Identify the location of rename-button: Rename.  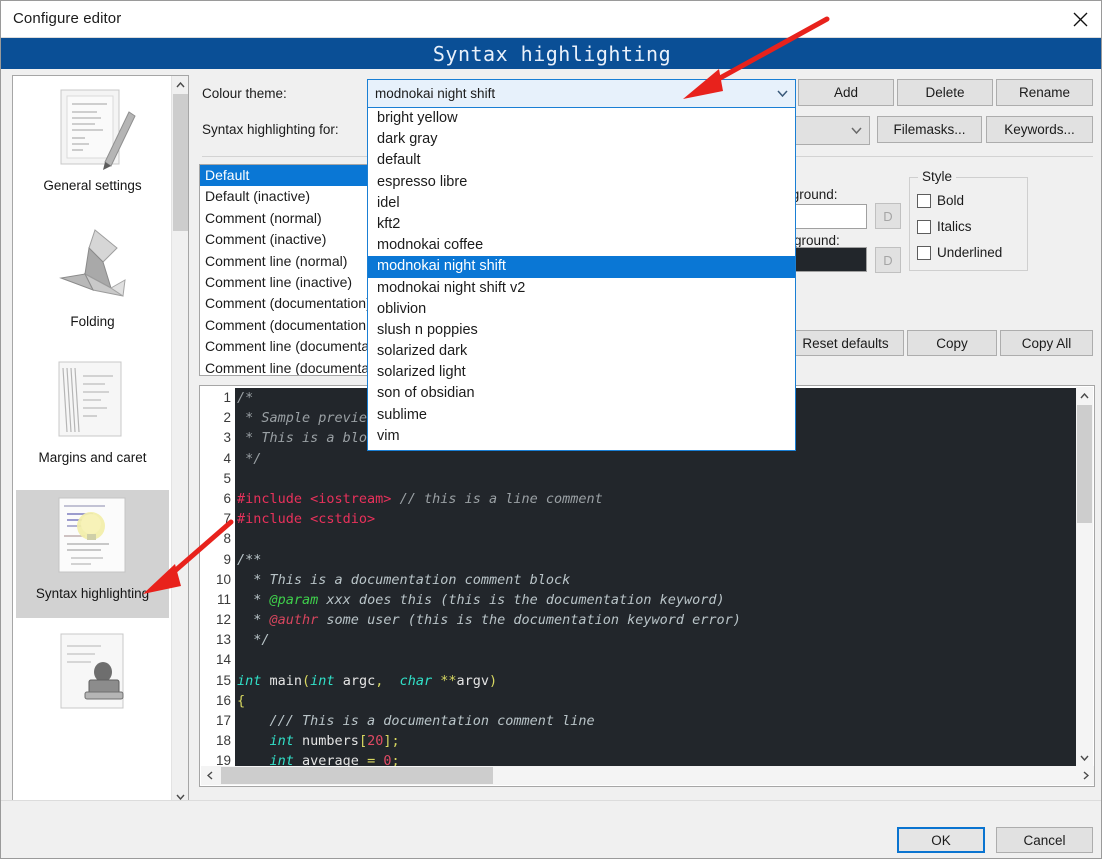
(1044, 92).